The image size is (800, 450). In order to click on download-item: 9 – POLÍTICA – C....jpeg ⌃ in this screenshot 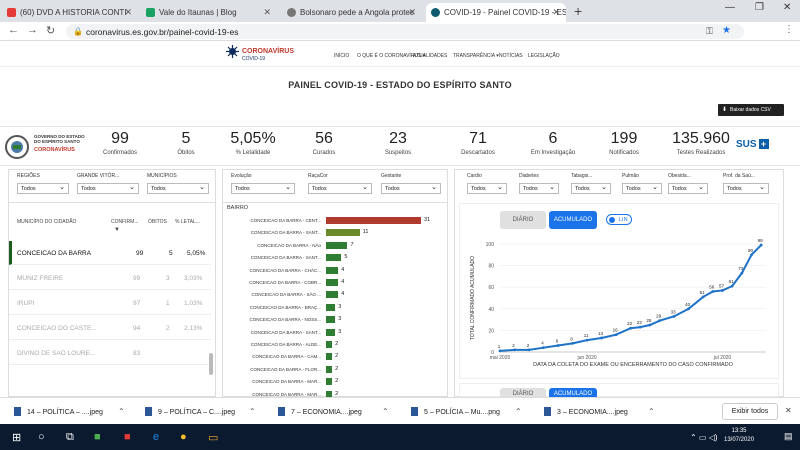, I will do `click(205, 411)`.